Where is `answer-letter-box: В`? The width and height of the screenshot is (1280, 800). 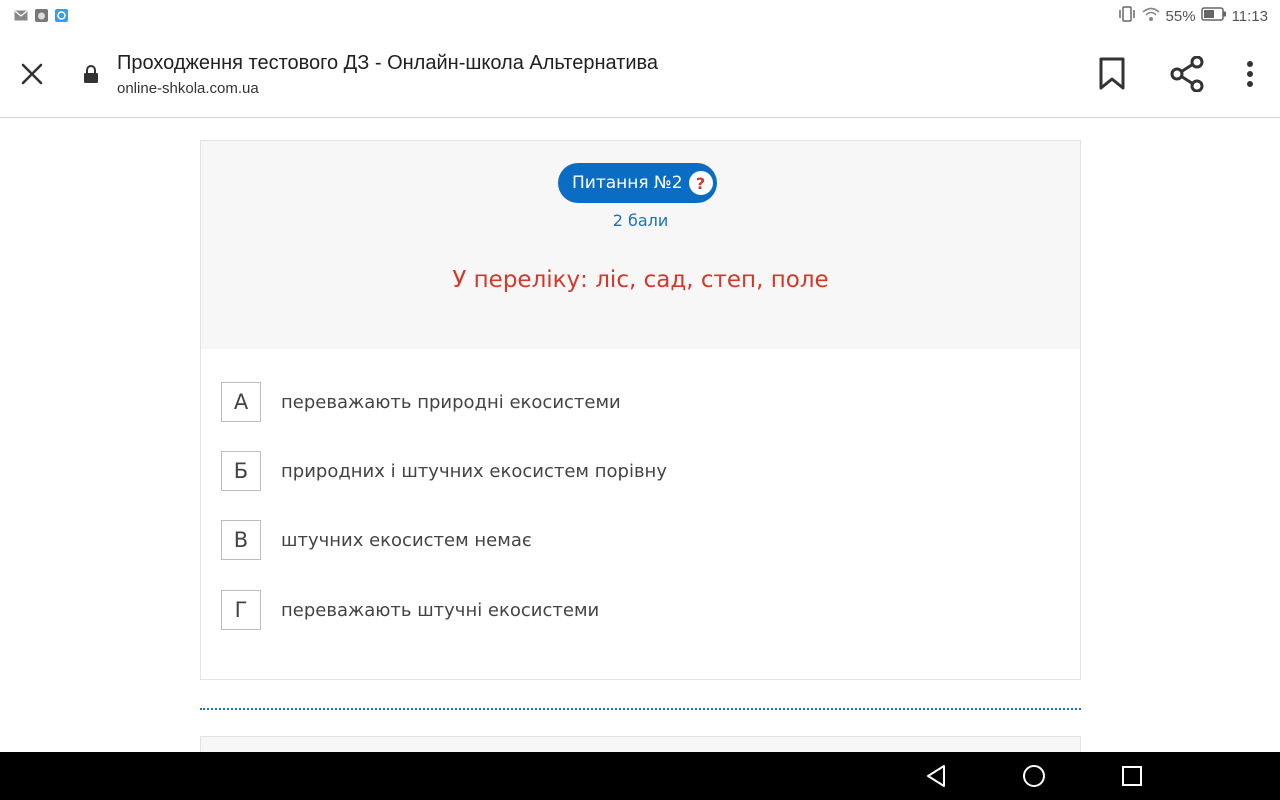 answer-letter-box: В is located at coordinates (241, 540).